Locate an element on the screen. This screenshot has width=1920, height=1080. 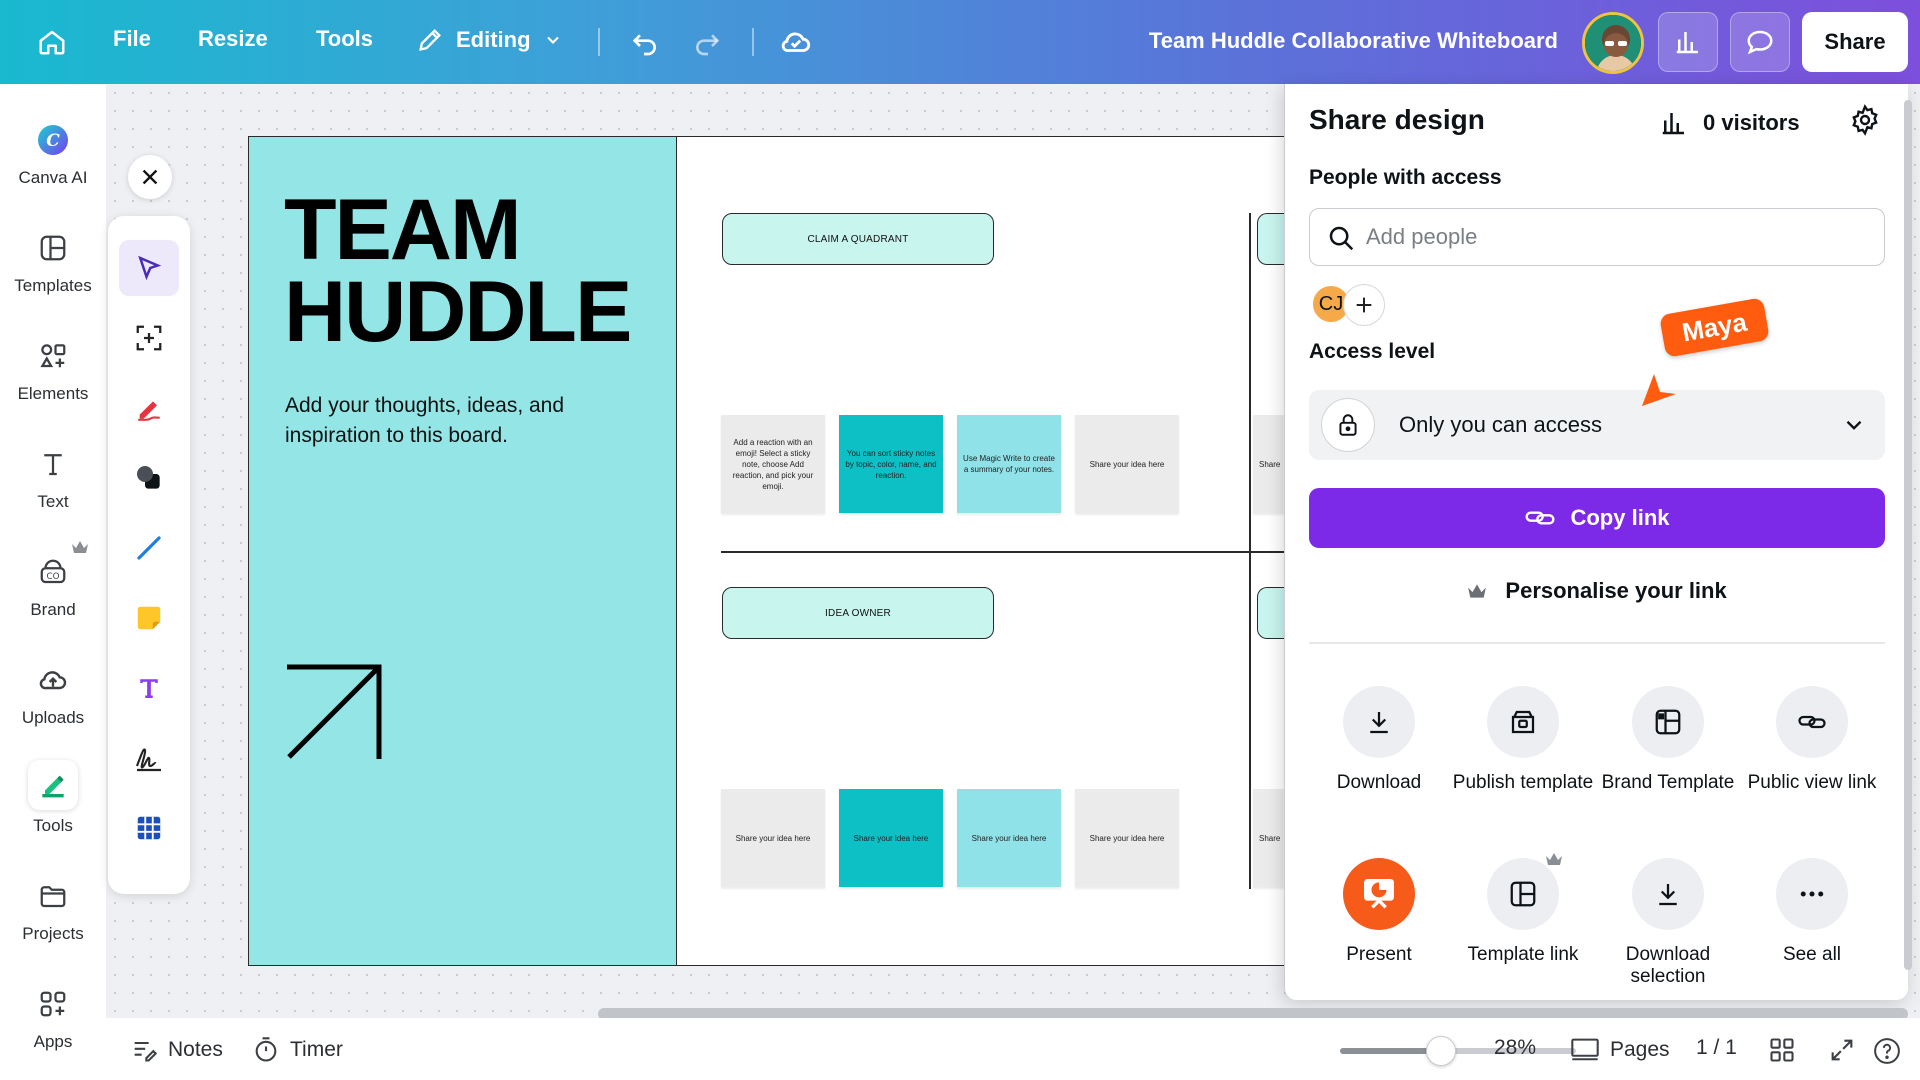
plus-icon is located at coordinates (1364, 305).